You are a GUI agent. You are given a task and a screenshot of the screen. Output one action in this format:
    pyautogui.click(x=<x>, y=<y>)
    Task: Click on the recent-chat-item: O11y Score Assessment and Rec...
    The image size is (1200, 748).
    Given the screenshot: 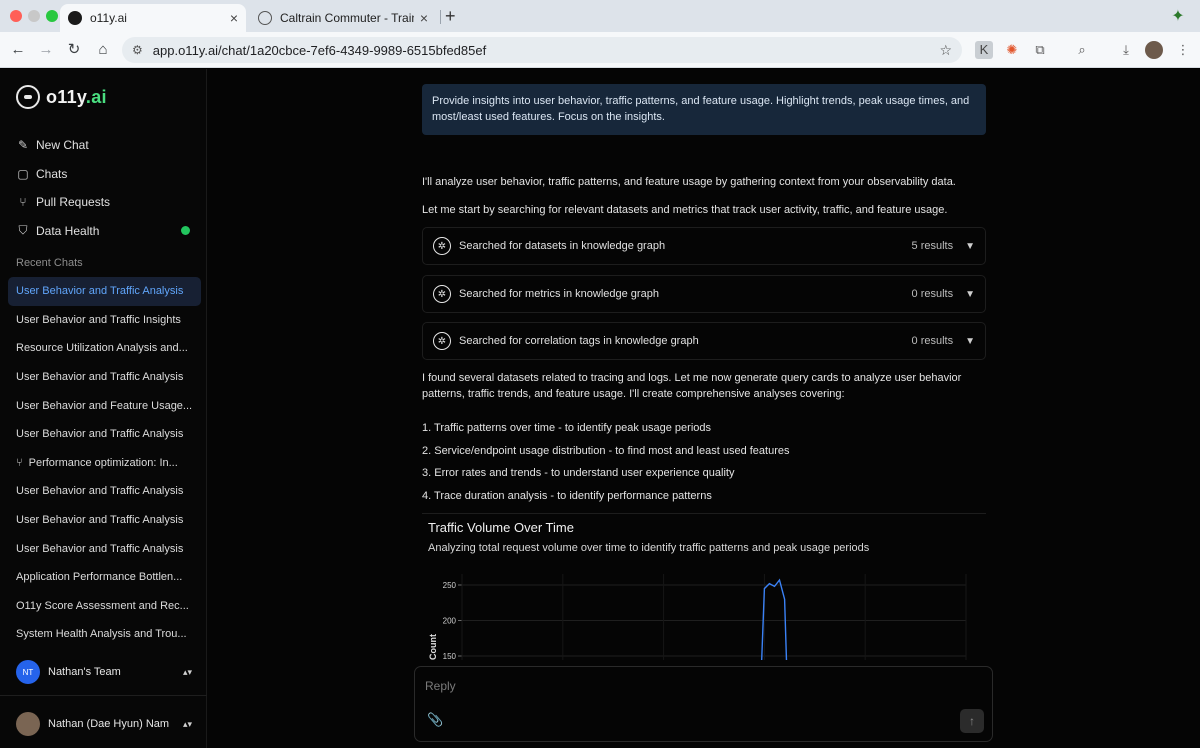 What is the action you would take?
    pyautogui.click(x=104, y=606)
    